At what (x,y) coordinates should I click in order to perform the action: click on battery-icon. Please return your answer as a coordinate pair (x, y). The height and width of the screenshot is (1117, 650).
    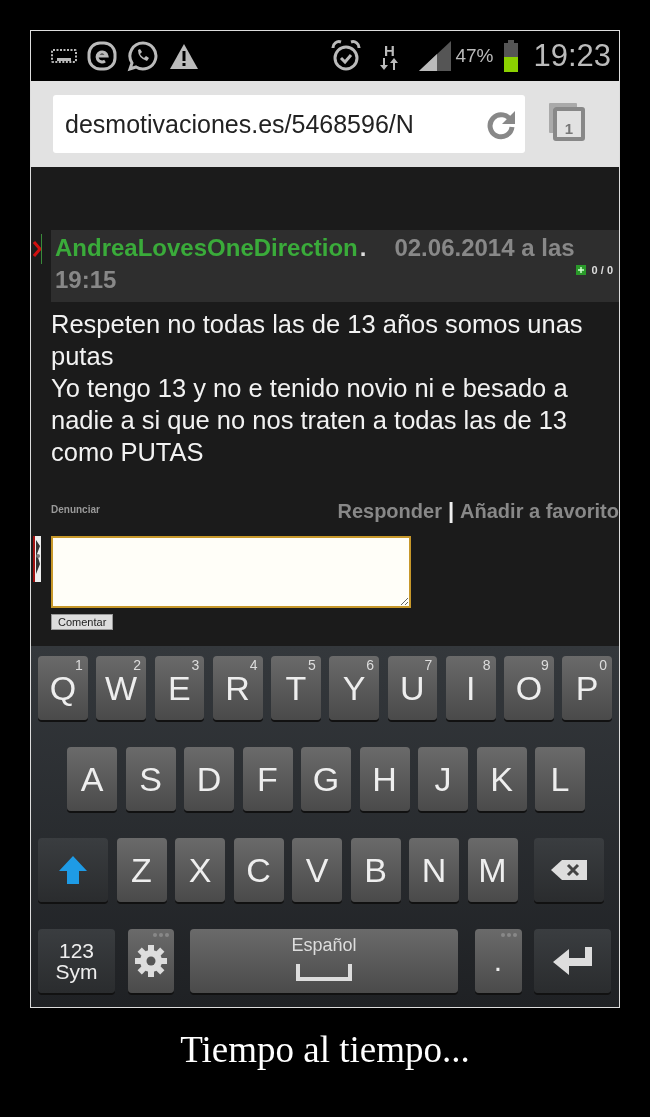
    Looking at the image, I should click on (511, 56).